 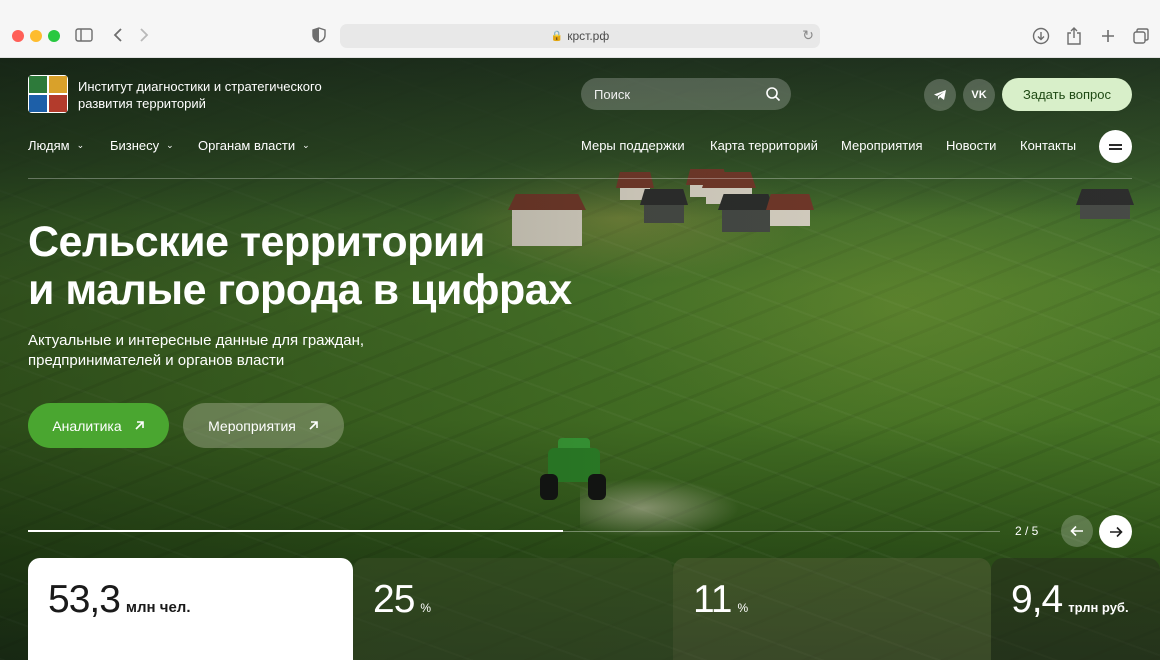 What do you see at coordinates (513, 609) in the screenshot?
I see `stat-card: 25 %` at bounding box center [513, 609].